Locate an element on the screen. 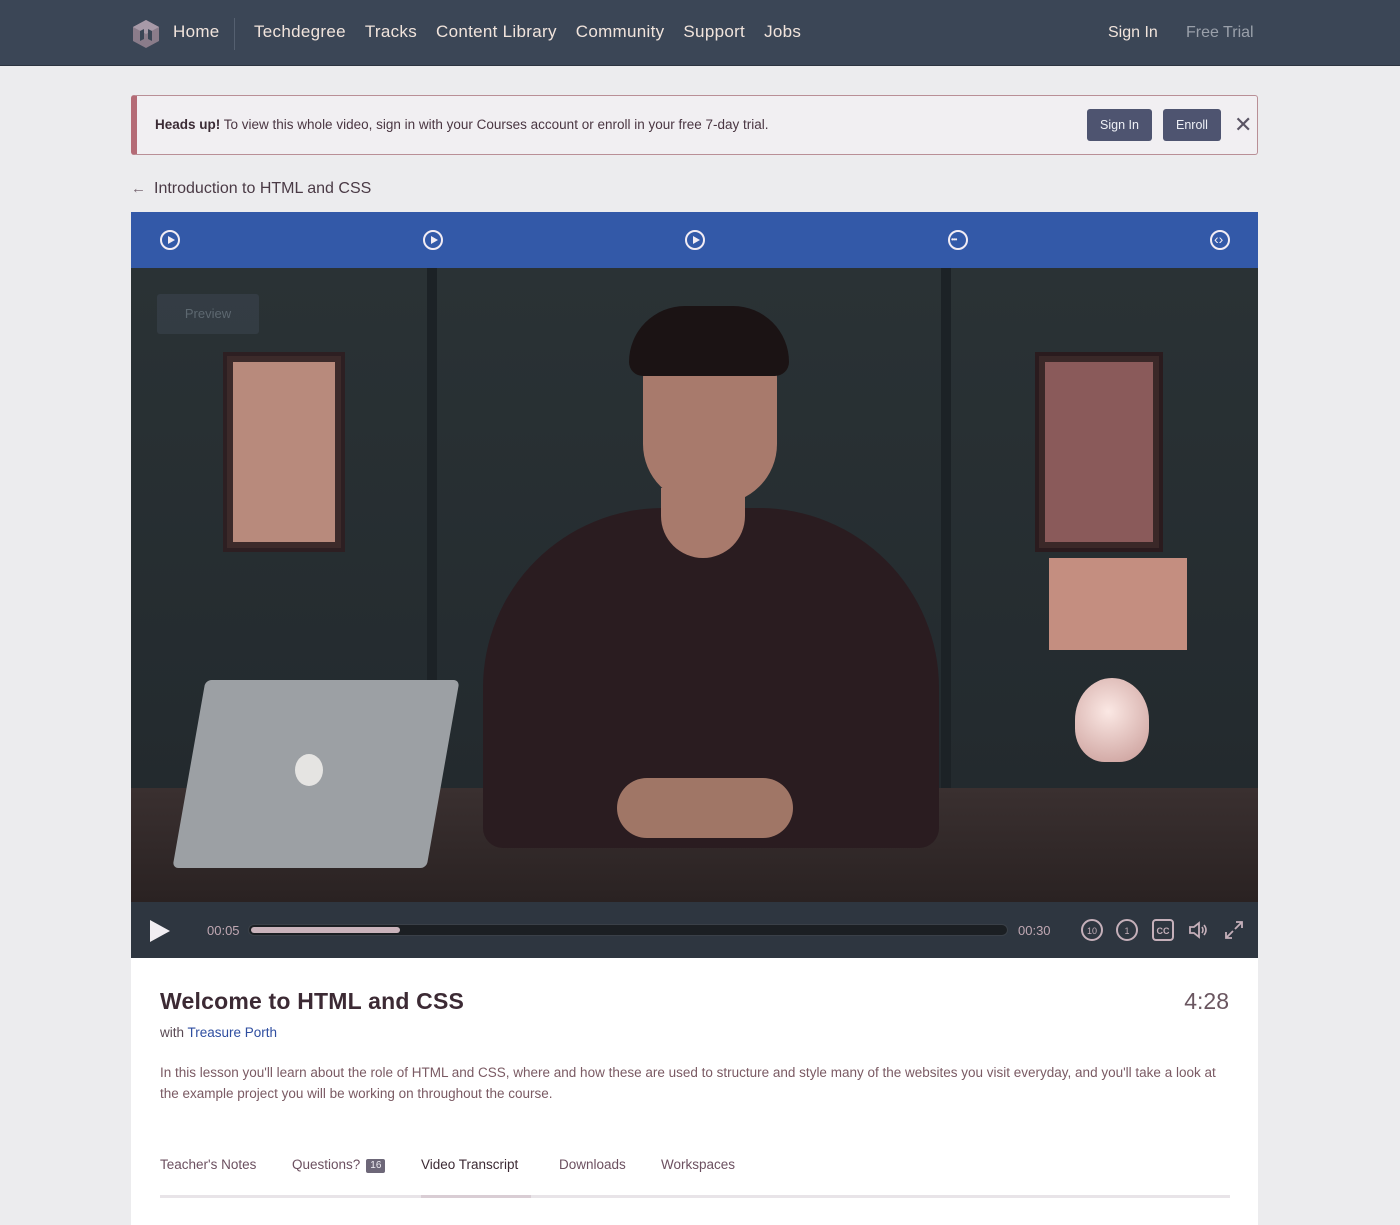 This screenshot has width=1400, height=1225. instructor-prefix: with is located at coordinates (174, 1032).